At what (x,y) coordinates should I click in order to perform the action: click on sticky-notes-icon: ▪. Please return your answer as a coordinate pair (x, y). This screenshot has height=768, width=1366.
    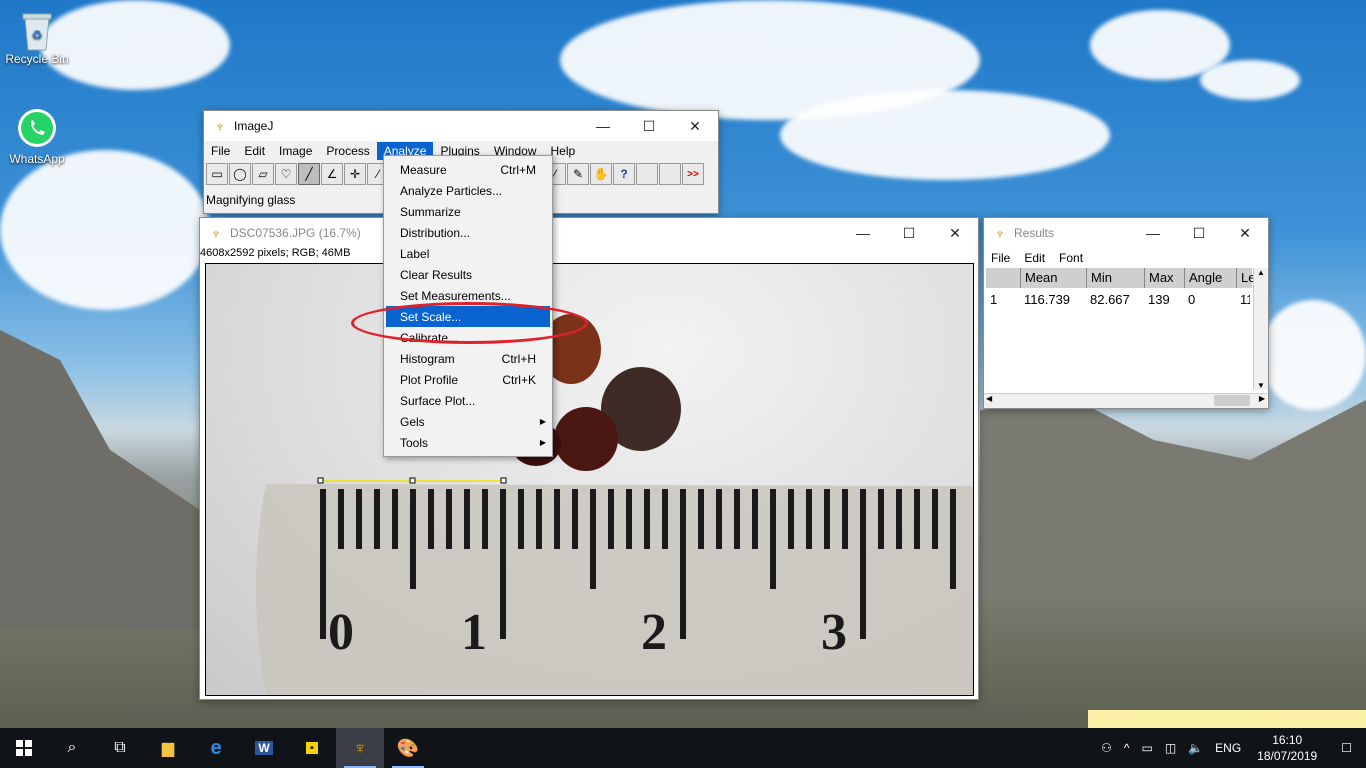
    Looking at the image, I should click on (312, 748).